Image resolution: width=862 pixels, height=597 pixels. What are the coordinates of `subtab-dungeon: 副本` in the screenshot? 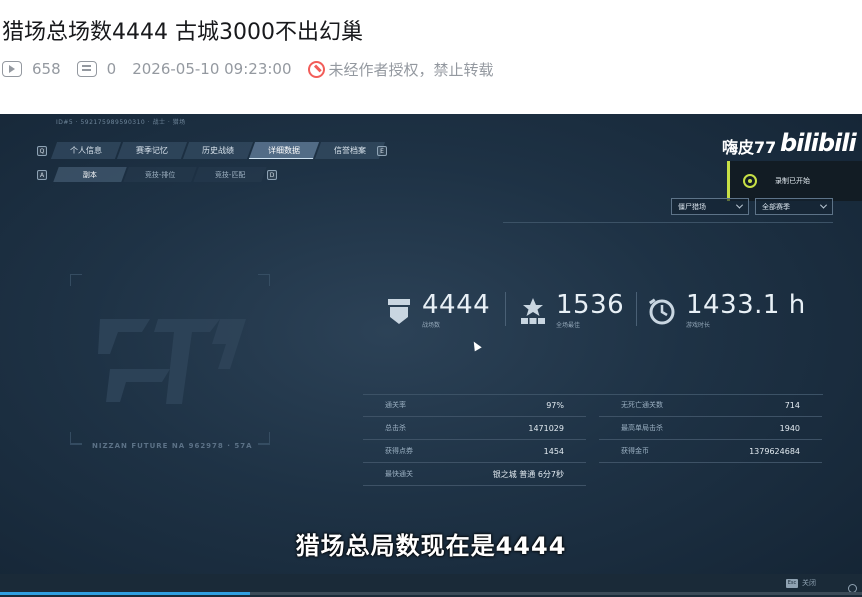 It's located at (90, 174).